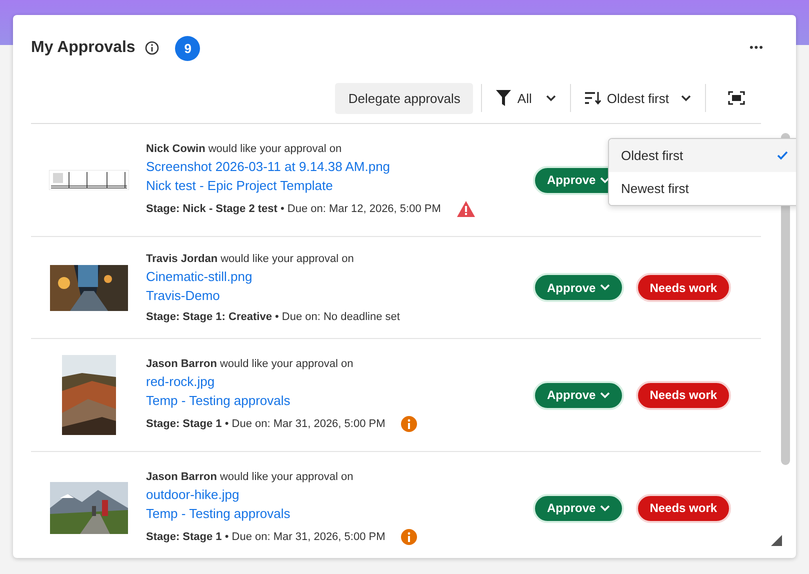 Image resolution: width=809 pixels, height=574 pixels. What do you see at coordinates (293, 209) in the screenshot?
I see `stage-text: Stage: Nick - Stage 2 test • Due on: Mar 12, 2026, 5:00 PM` at bounding box center [293, 209].